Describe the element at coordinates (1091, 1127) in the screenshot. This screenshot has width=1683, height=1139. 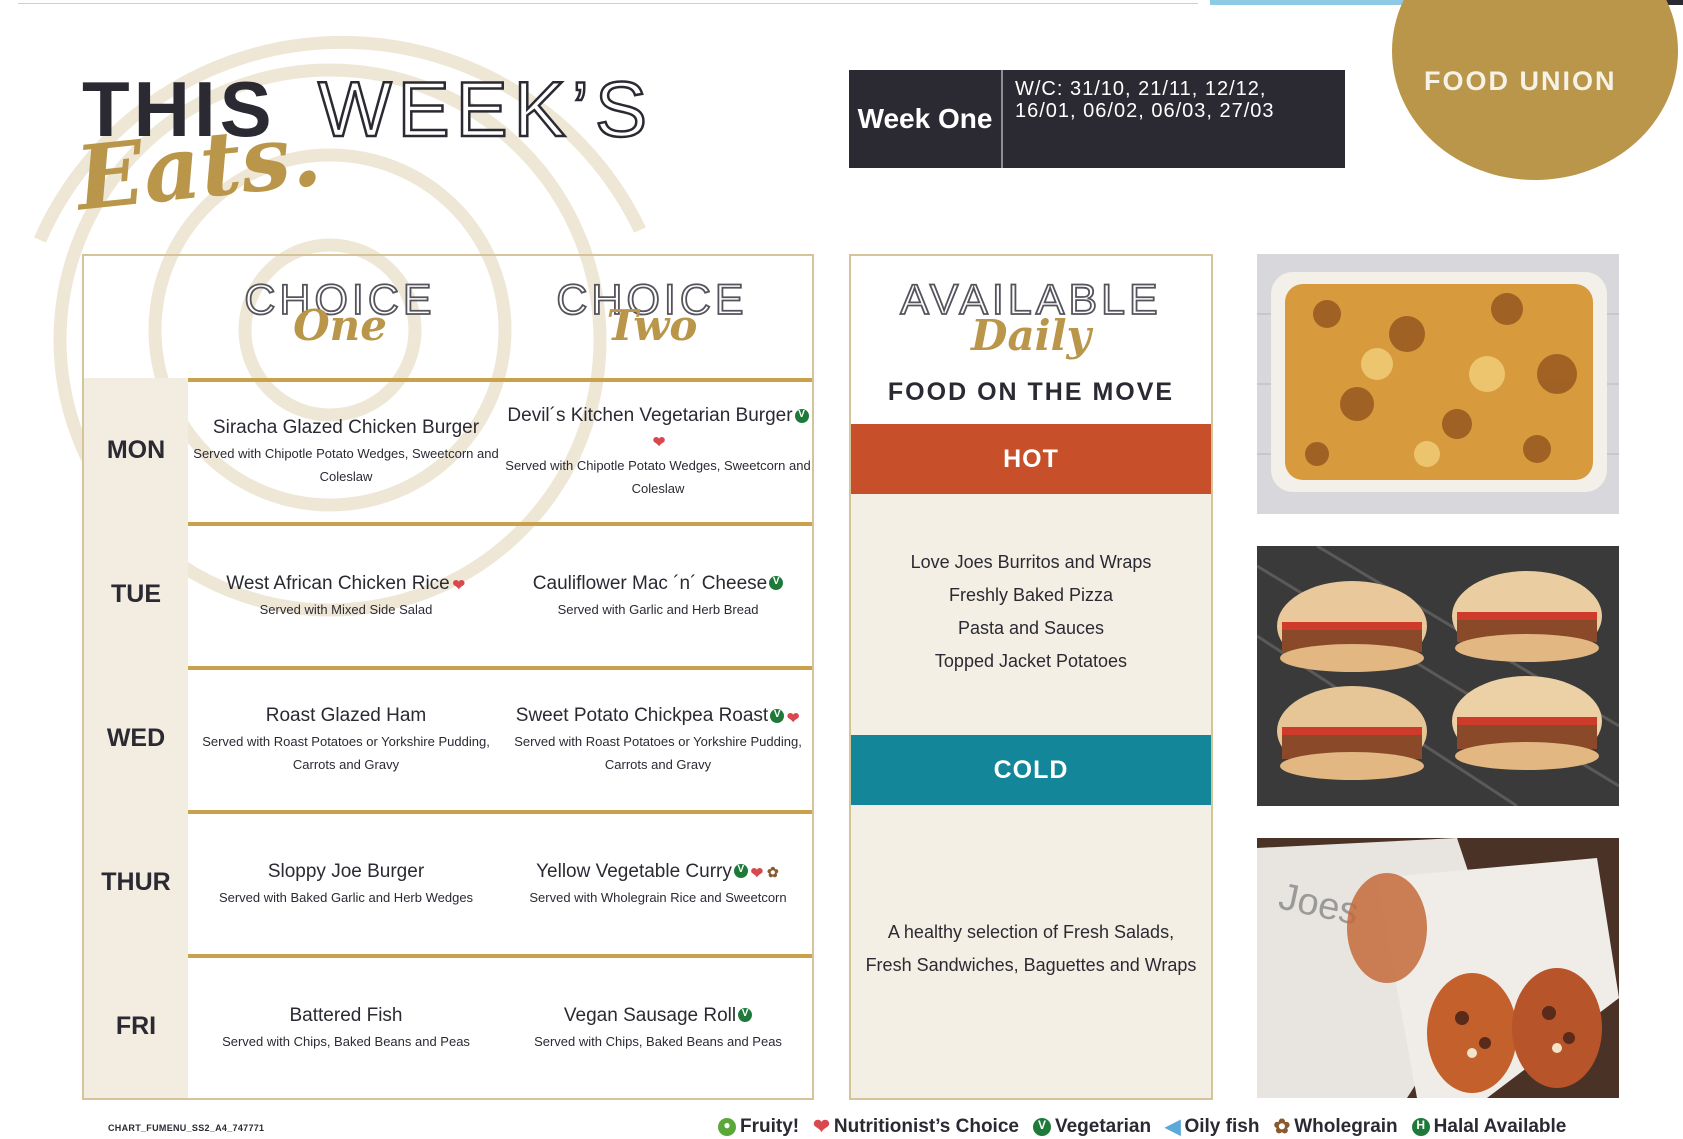
I see `legend-vegetarian: V Vegetarian` at that location.